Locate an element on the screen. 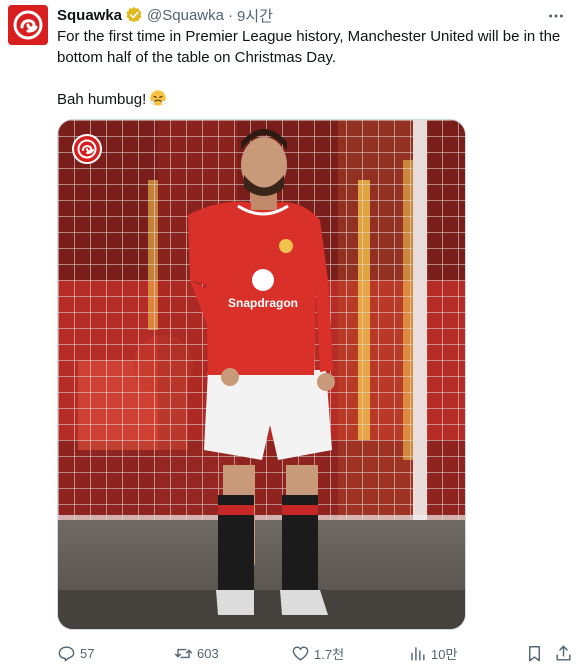 This screenshot has width=580, height=672. bookmark-icon is located at coordinates (534, 654).